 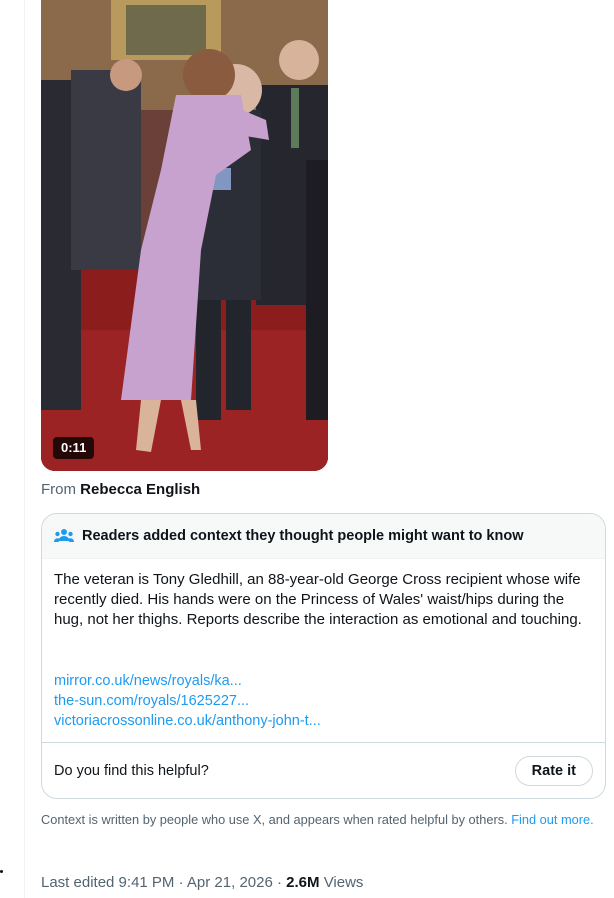 I want to click on helpful-question: Do you find this helpful?, so click(x=131, y=771).